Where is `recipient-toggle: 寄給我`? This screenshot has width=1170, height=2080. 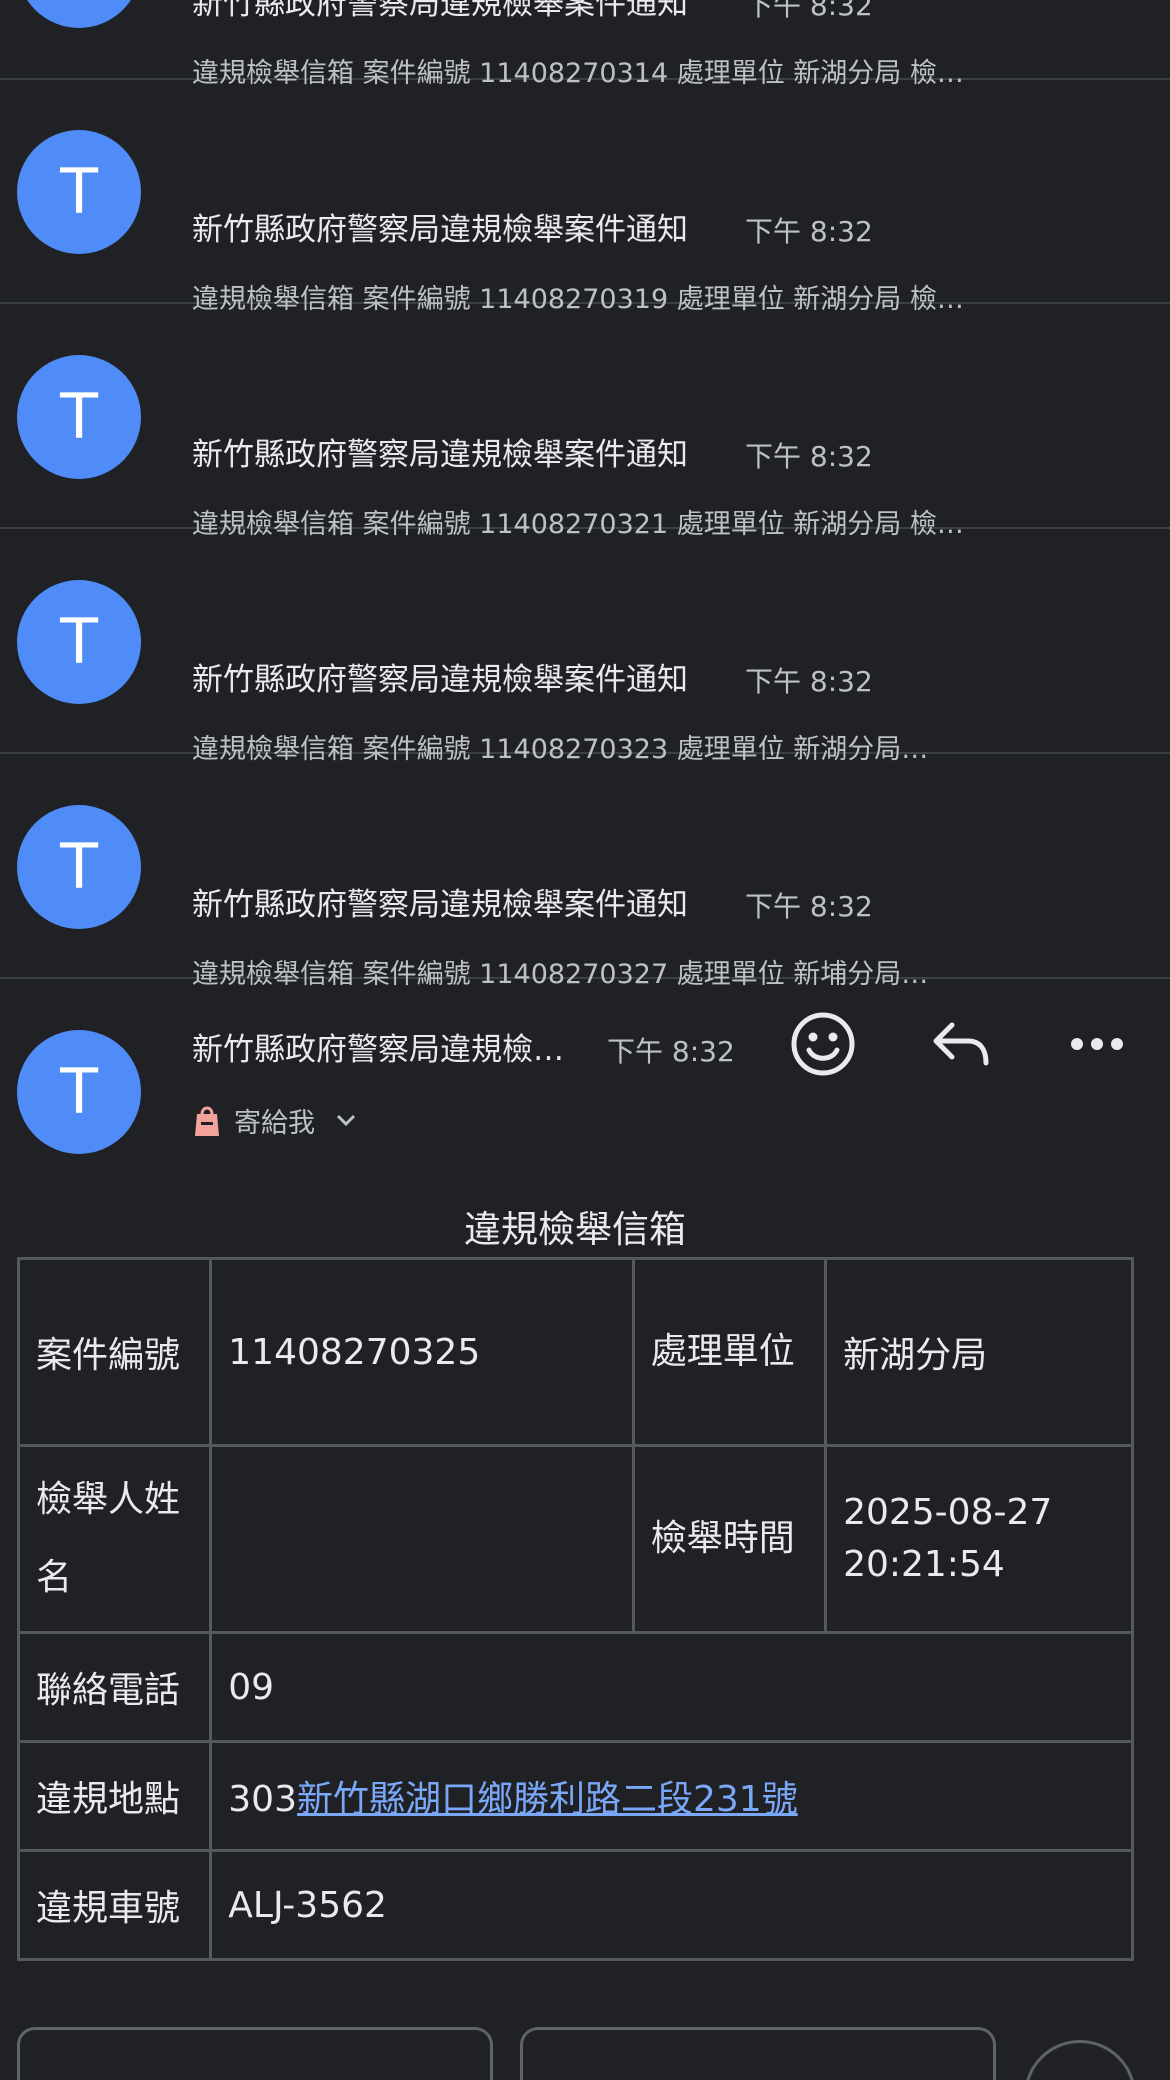 recipient-toggle: 寄給我 is located at coordinates (275, 1120).